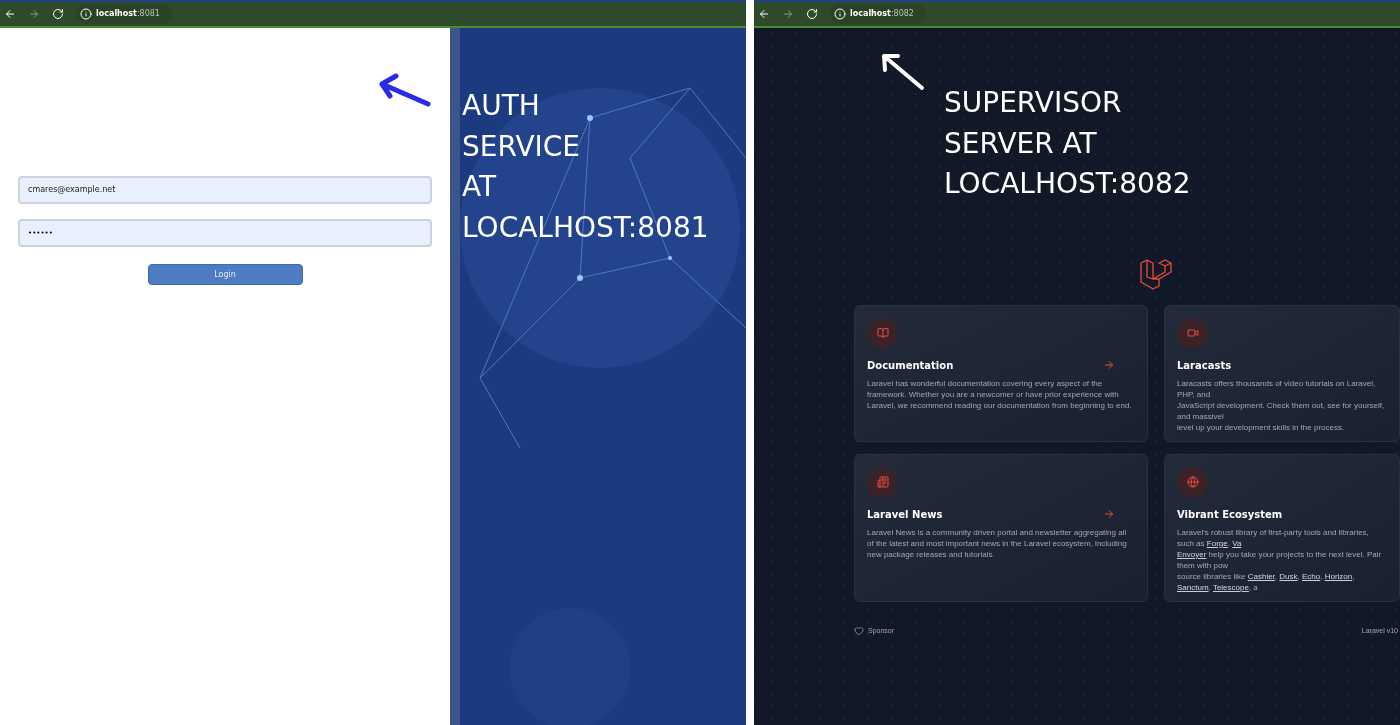 The image size is (1400, 725). What do you see at coordinates (1021, 143) in the screenshot?
I see `caption-text: SERVER AT` at bounding box center [1021, 143].